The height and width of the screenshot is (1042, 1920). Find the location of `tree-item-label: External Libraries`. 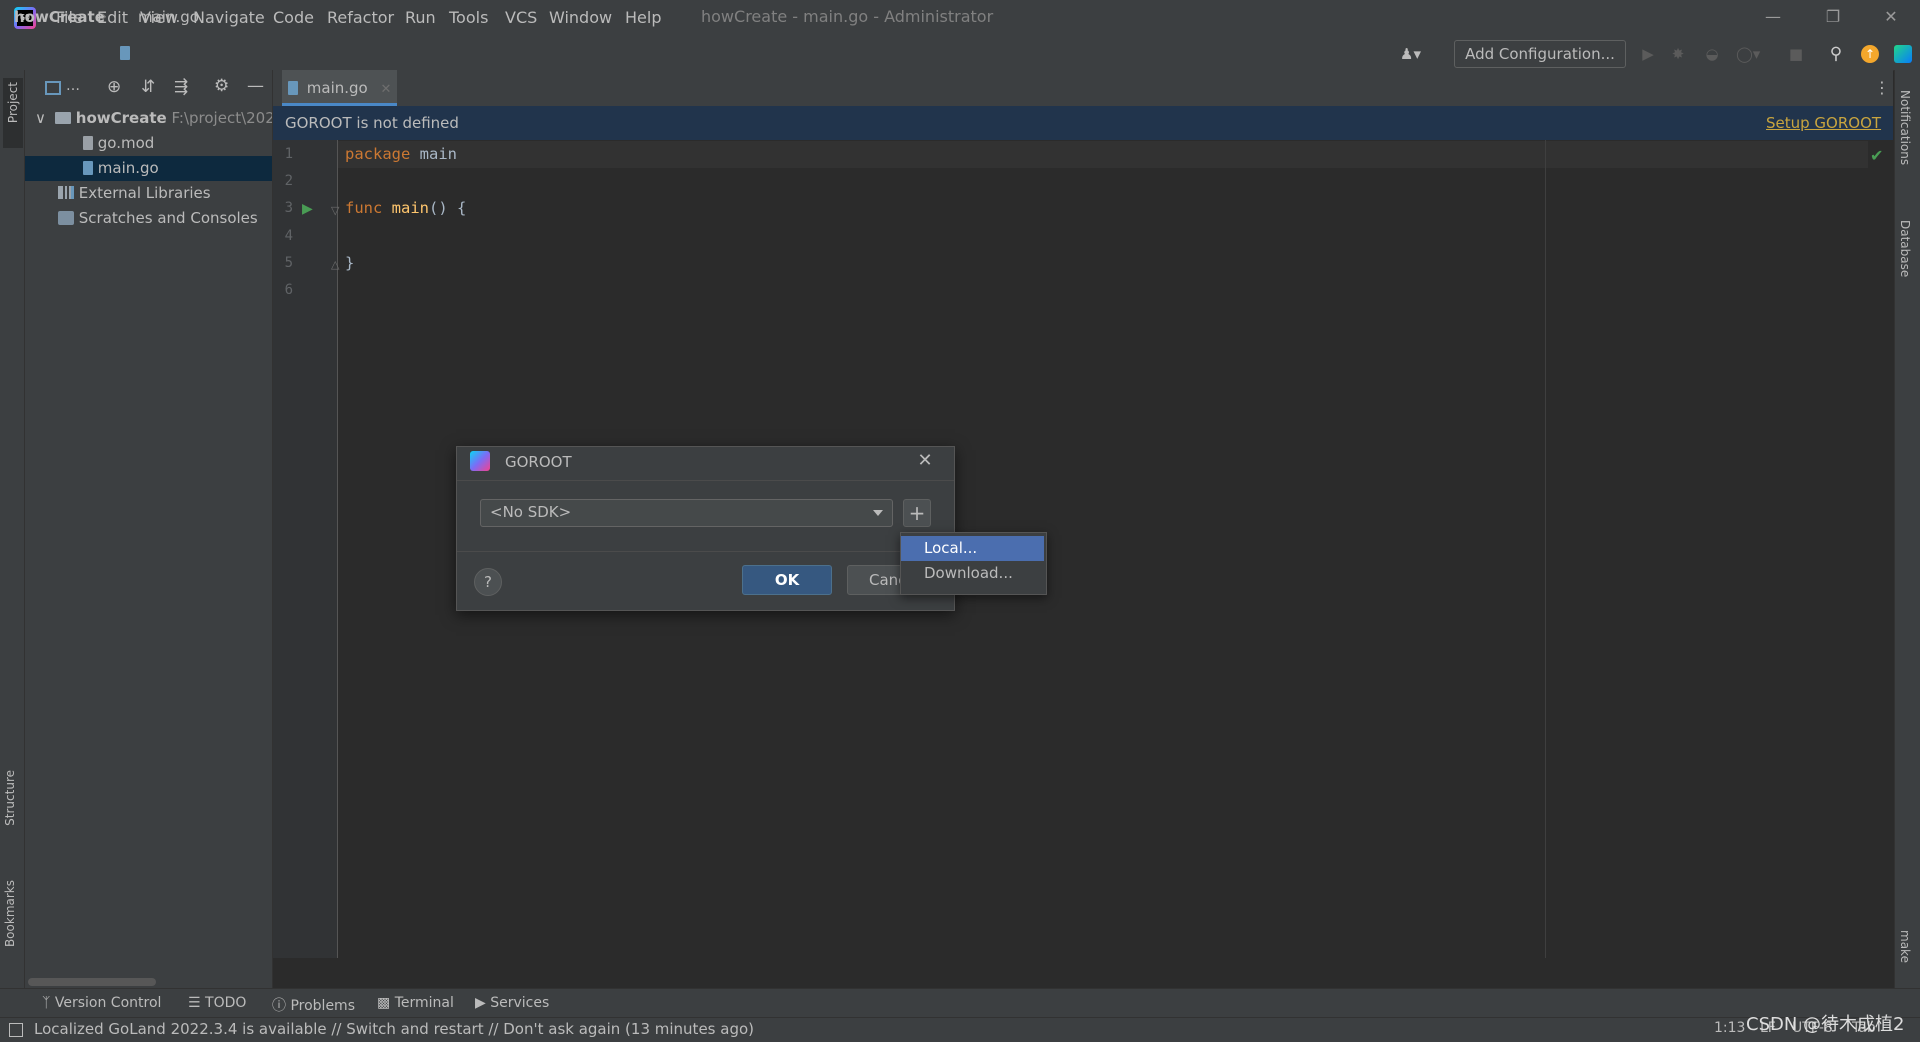

tree-item-label: External Libraries is located at coordinates (144, 193).